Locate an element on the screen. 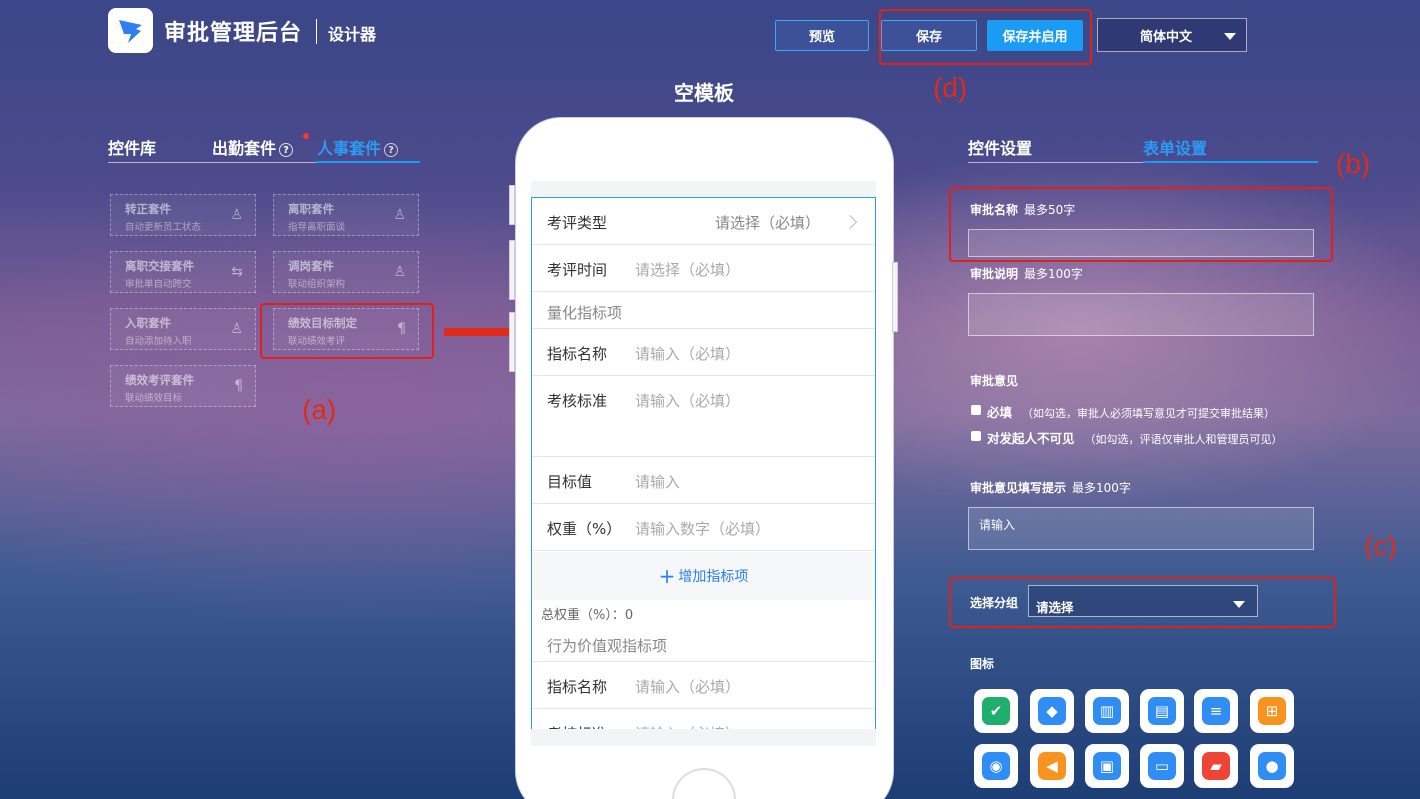  annotation-label-b: (b) is located at coordinates (1353, 163).